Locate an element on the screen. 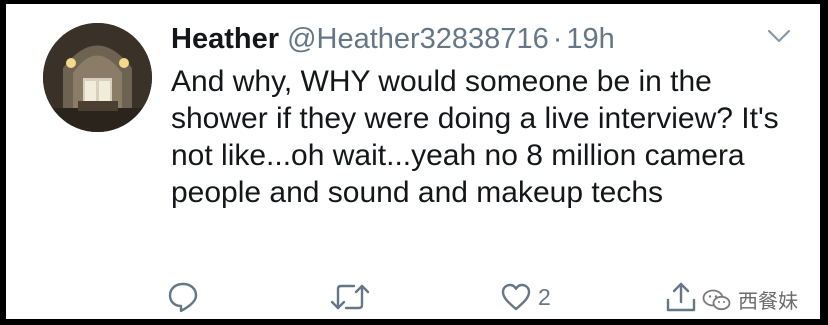  chevron-down-icon is located at coordinates (779, 36).